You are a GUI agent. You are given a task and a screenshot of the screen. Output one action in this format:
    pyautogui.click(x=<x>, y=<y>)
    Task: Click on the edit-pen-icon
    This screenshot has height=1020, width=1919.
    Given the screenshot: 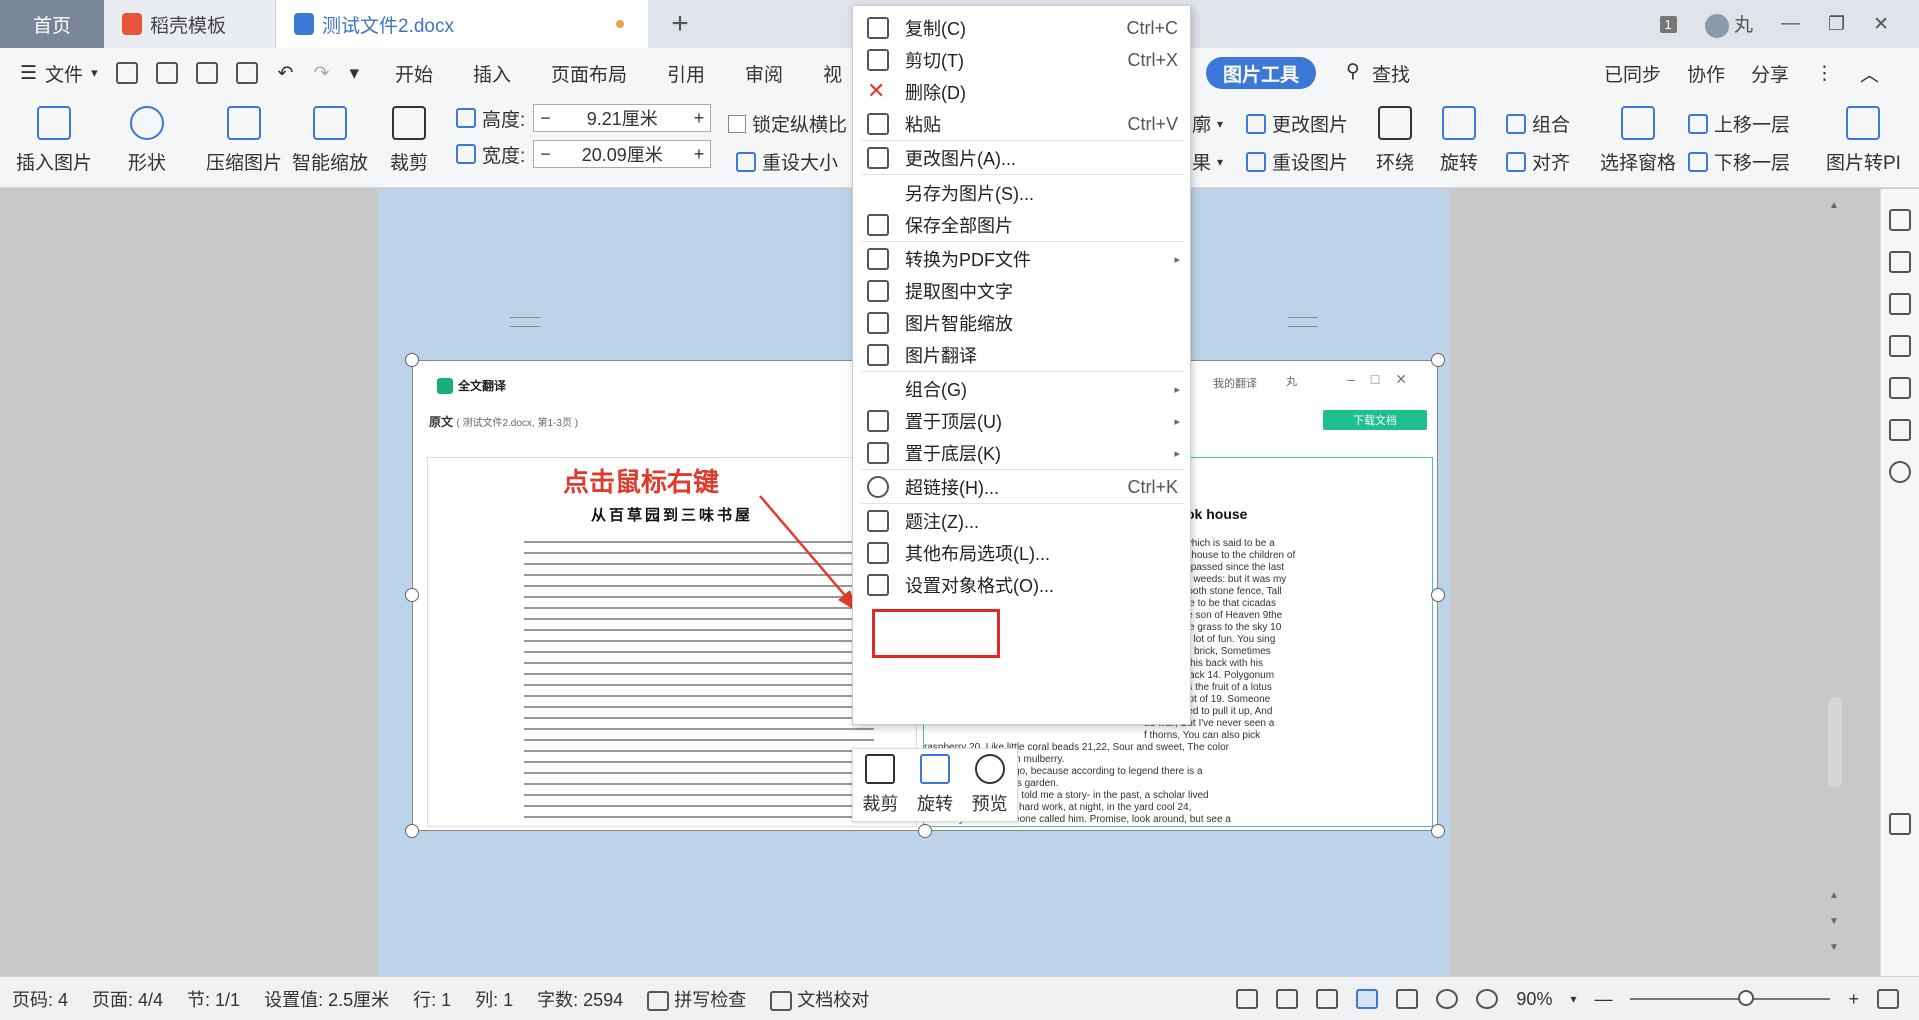 What is the action you would take?
    pyautogui.click(x=1900, y=220)
    